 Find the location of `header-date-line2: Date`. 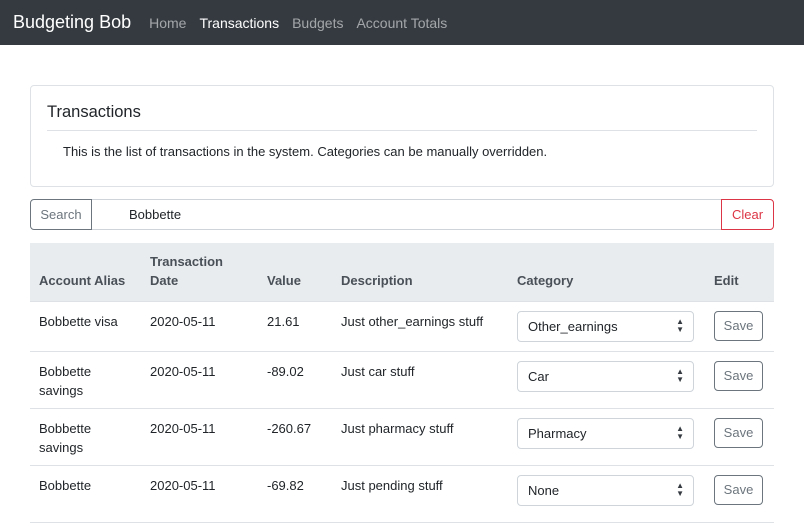

header-date-line2: Date is located at coordinates (164, 280).